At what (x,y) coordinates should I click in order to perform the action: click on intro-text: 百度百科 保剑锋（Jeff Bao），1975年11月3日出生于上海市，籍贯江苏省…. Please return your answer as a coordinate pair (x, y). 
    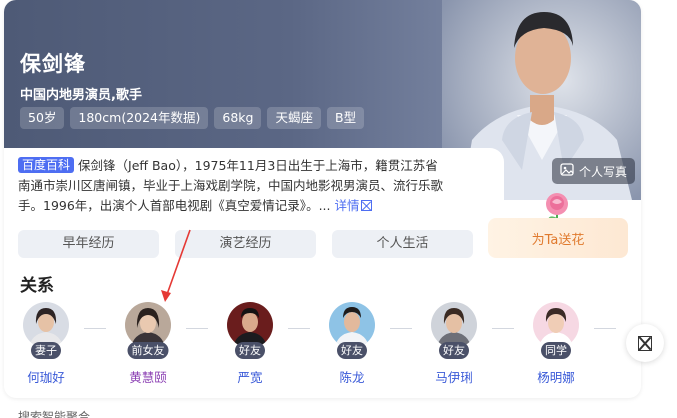
    Looking at the image, I should click on (233, 186).